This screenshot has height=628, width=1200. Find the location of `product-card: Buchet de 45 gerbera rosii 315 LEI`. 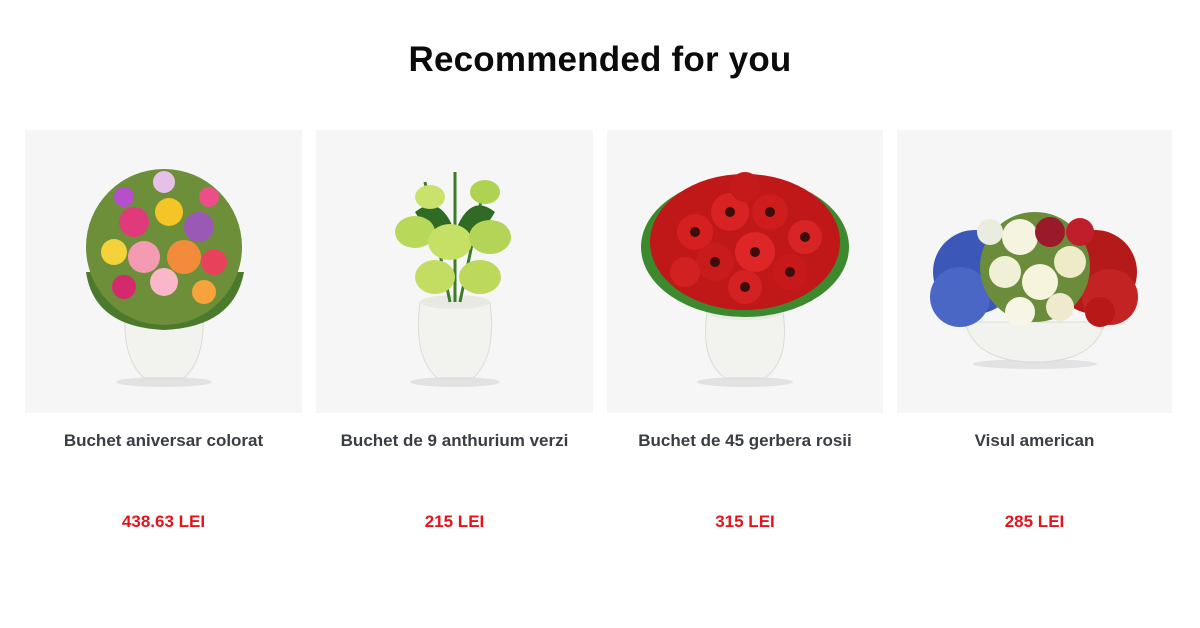

product-card: Buchet de 45 gerbera rosii 315 LEI is located at coordinates (745, 331).